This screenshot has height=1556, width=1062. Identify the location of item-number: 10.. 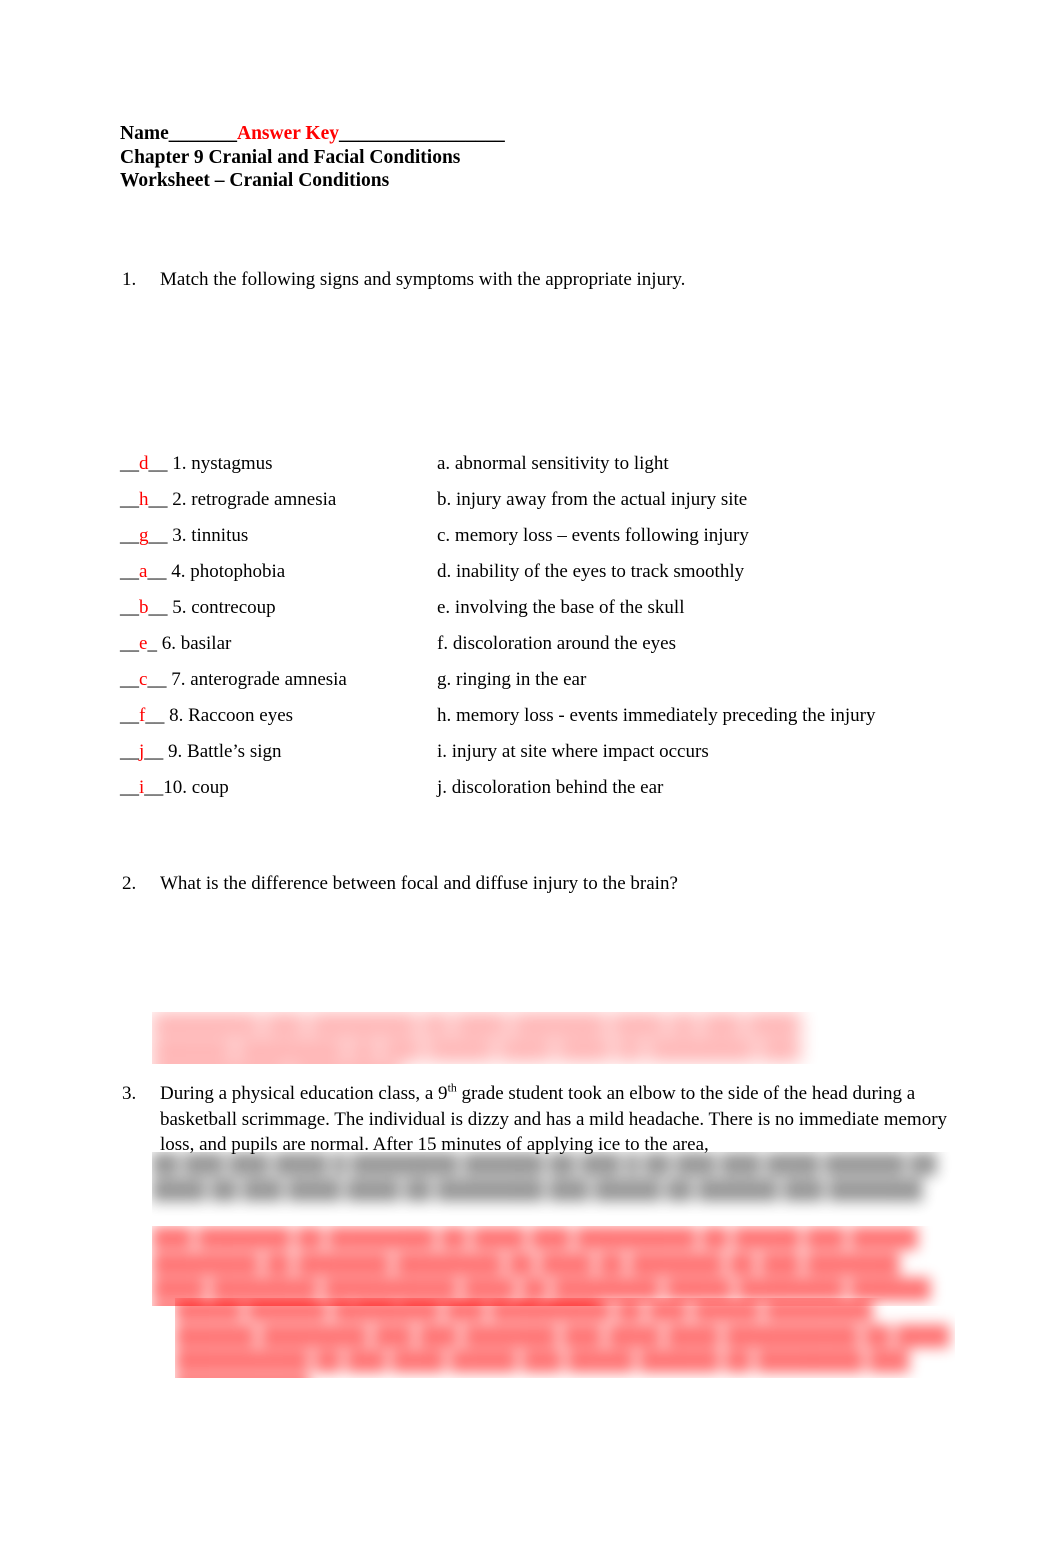
(175, 787).